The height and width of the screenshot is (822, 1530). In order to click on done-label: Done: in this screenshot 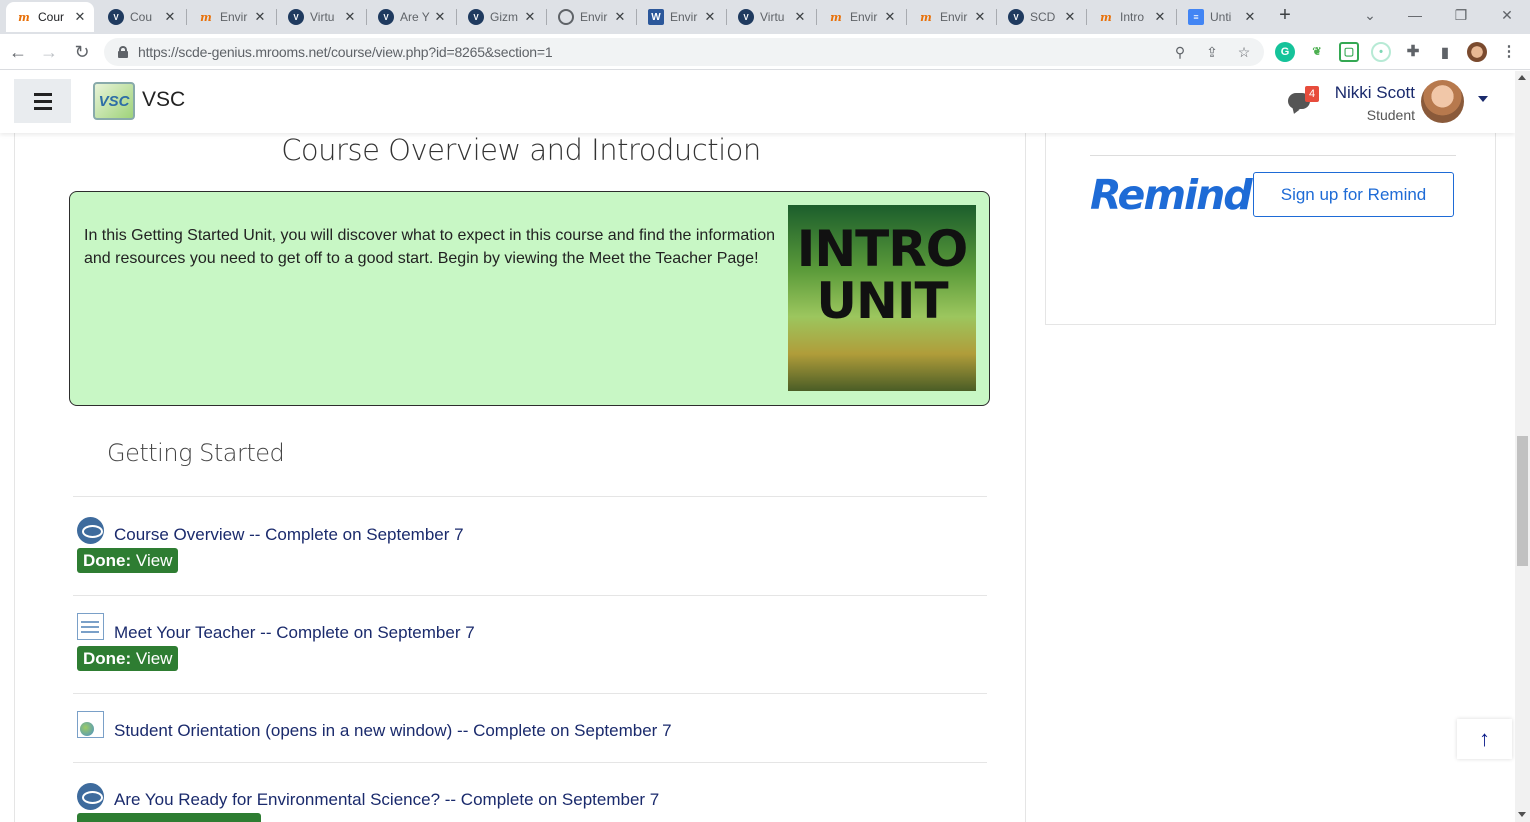, I will do `click(107, 560)`.